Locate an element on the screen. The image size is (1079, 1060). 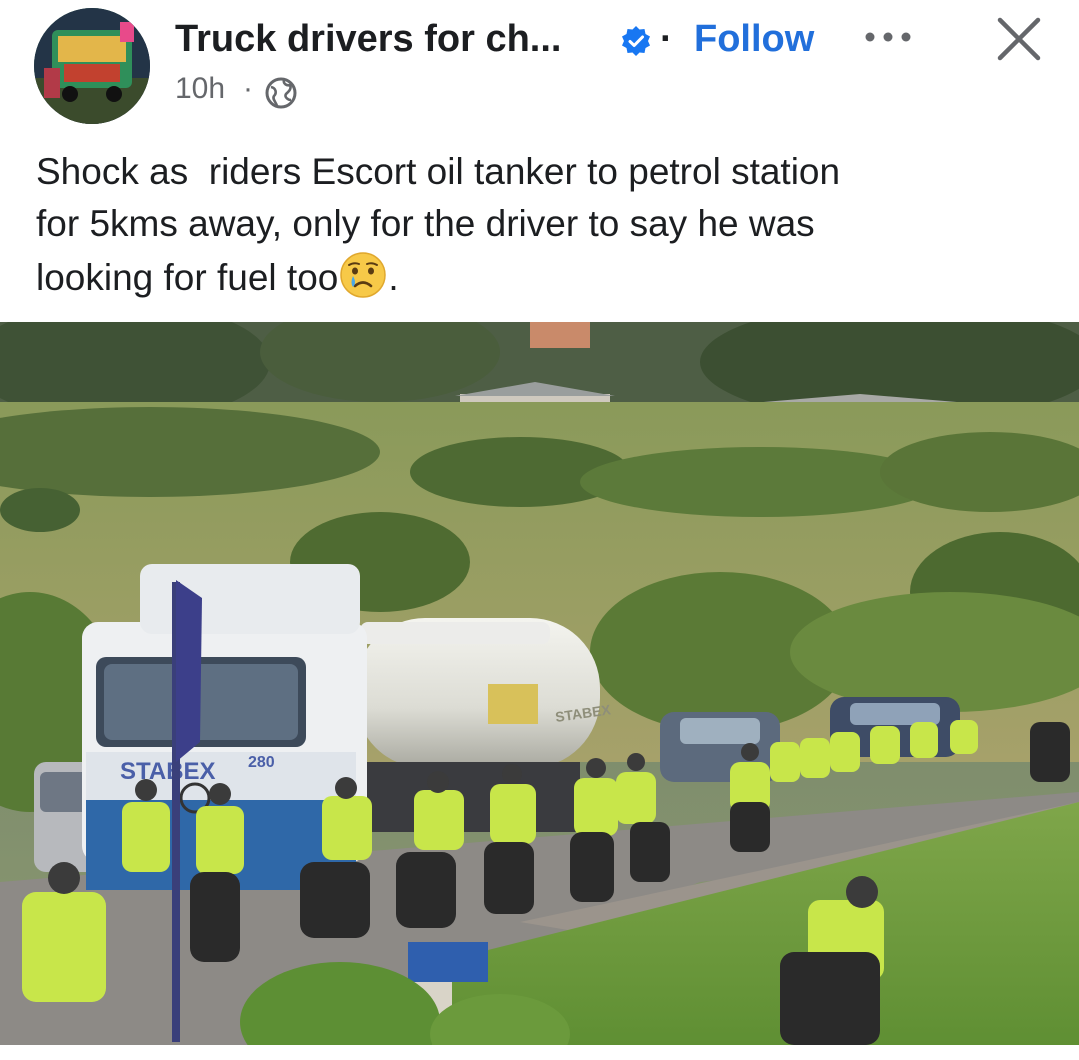
verified-badge-icon is located at coordinates (636, 41).